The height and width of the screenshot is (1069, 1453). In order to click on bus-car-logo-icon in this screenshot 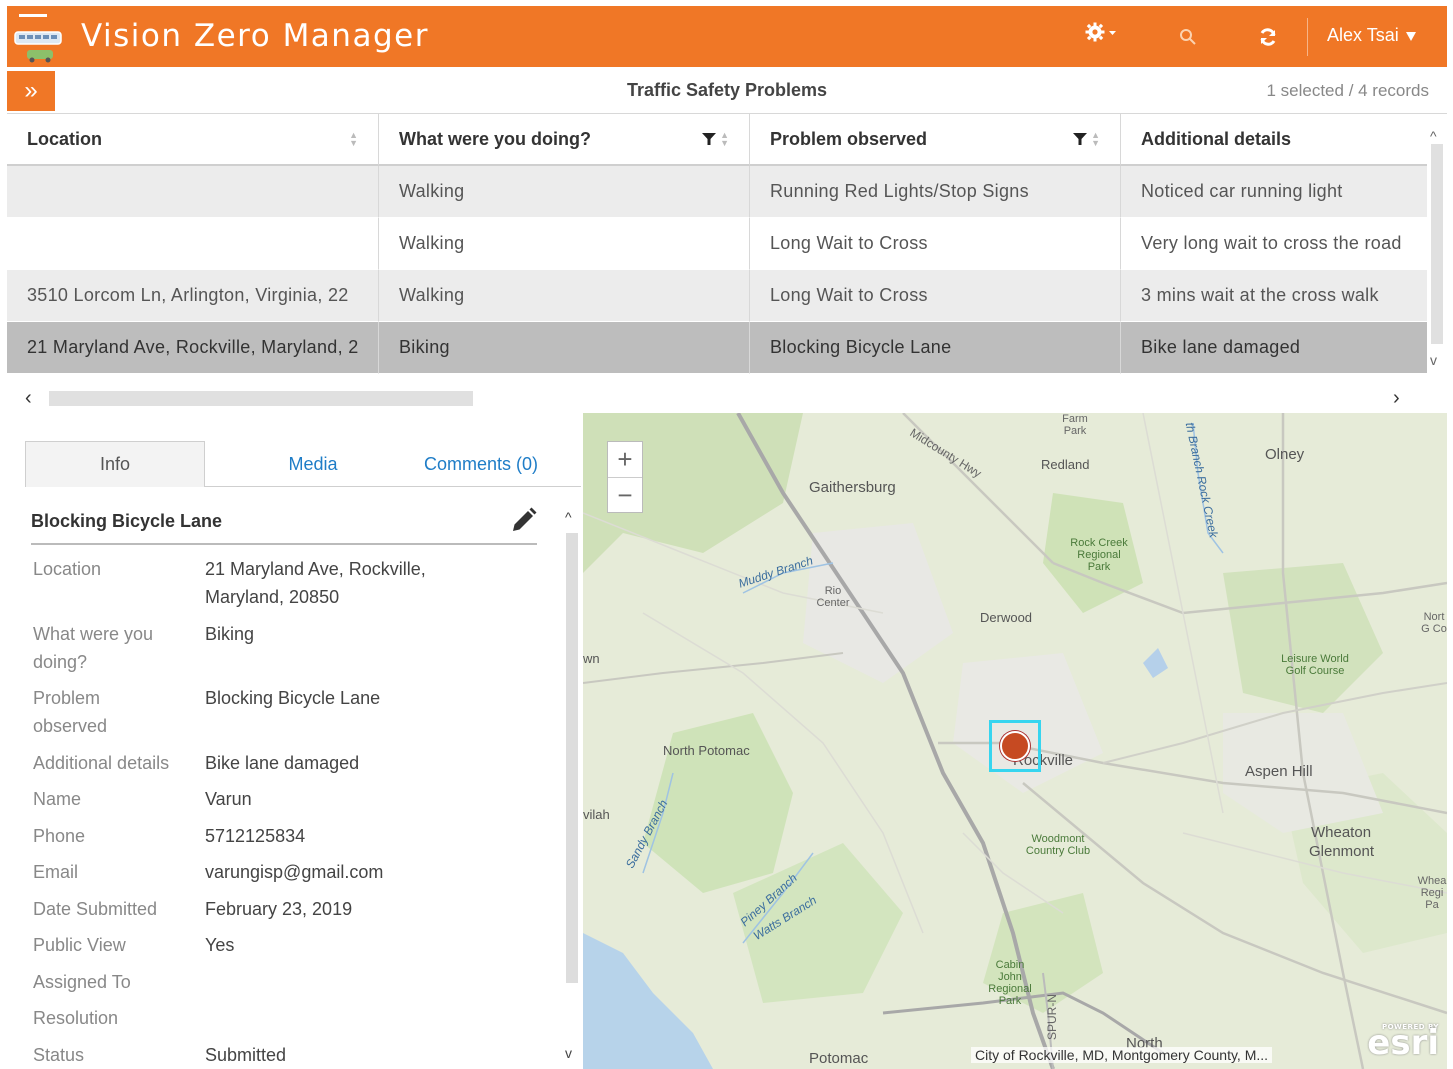, I will do `click(38, 38)`.